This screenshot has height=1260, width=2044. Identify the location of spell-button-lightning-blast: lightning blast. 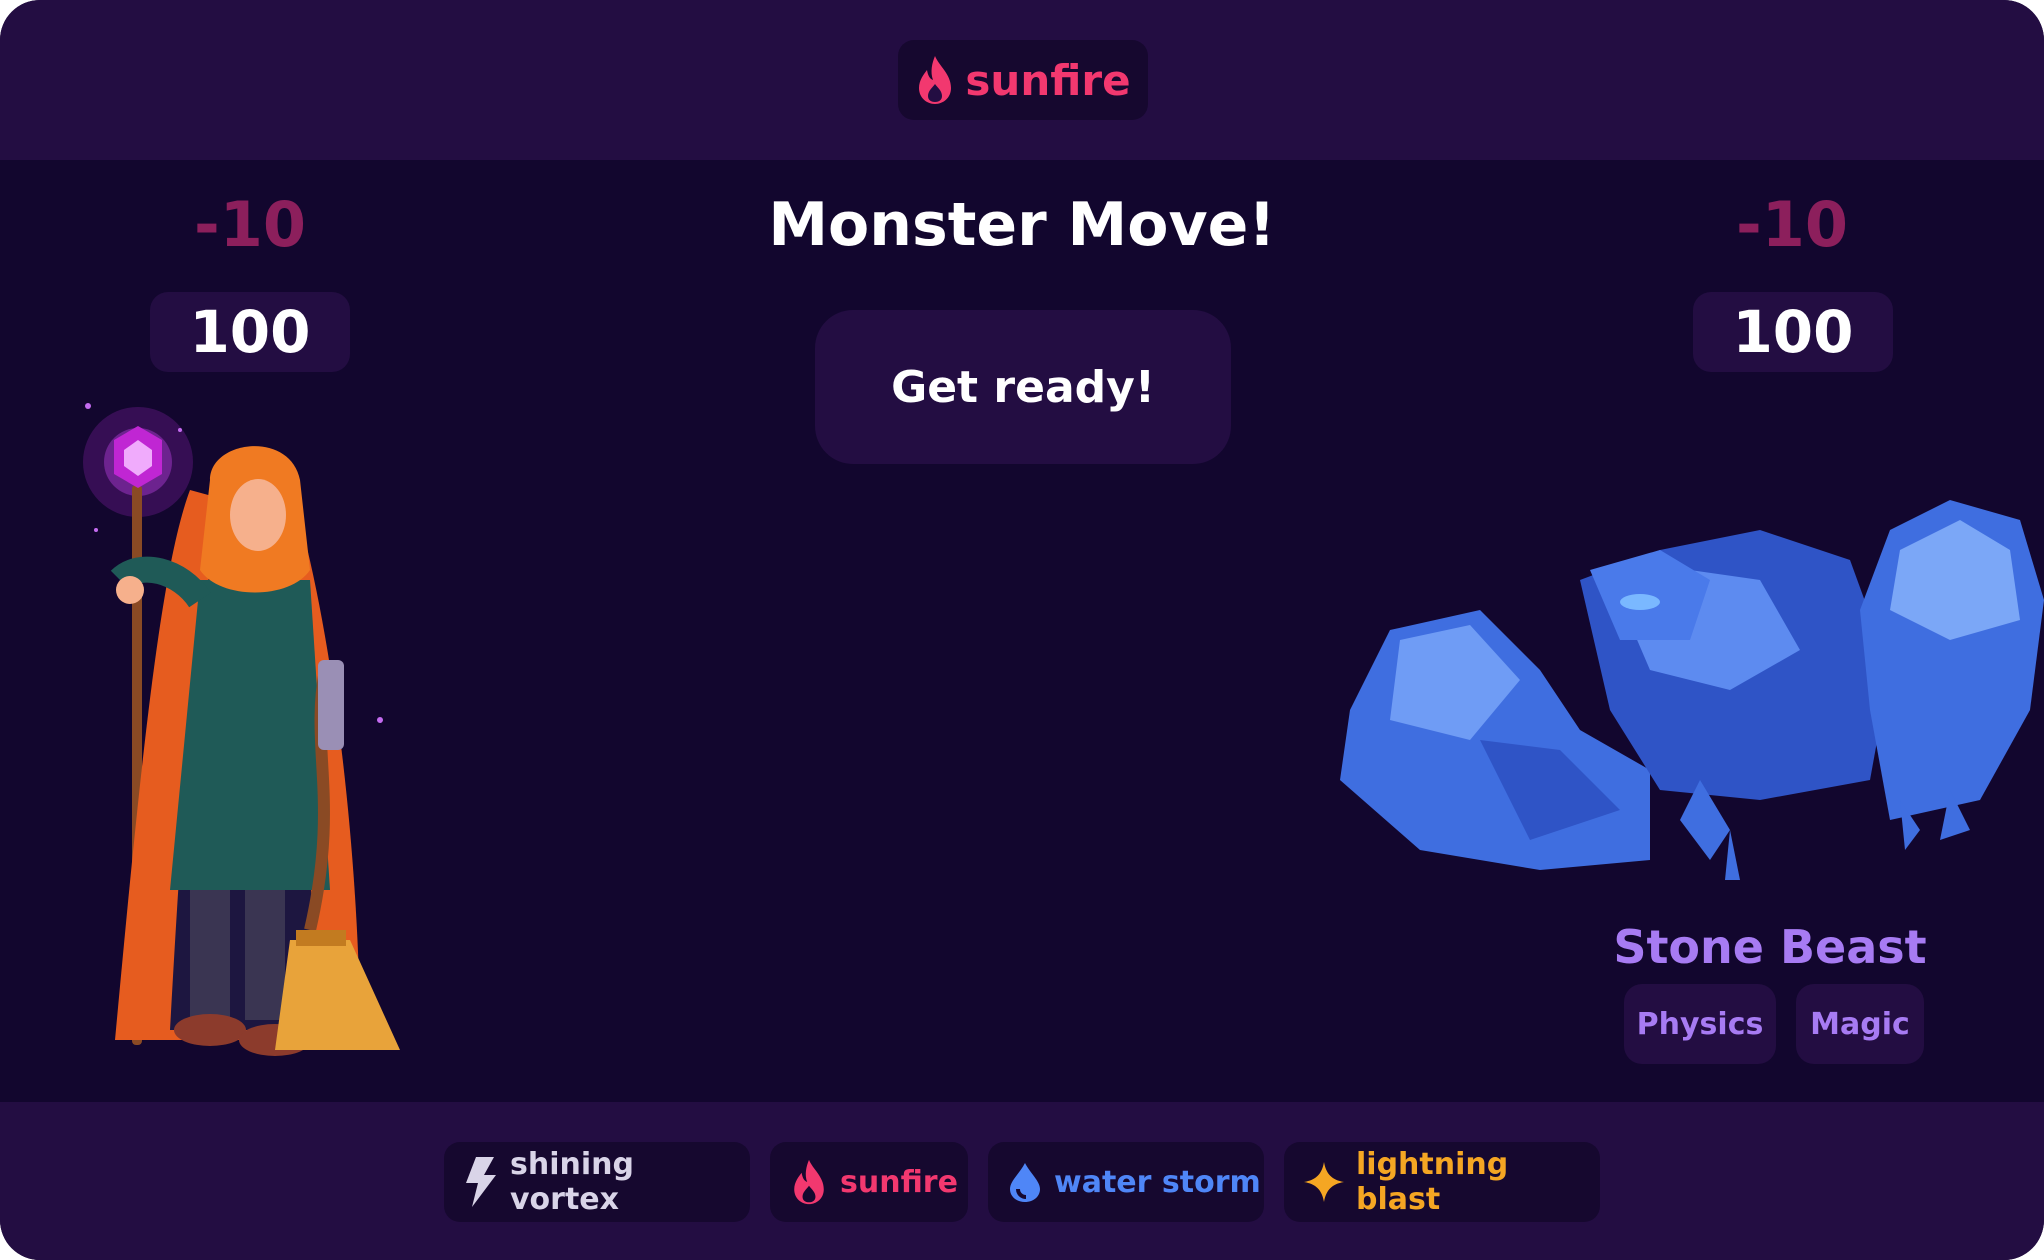
(1442, 1182).